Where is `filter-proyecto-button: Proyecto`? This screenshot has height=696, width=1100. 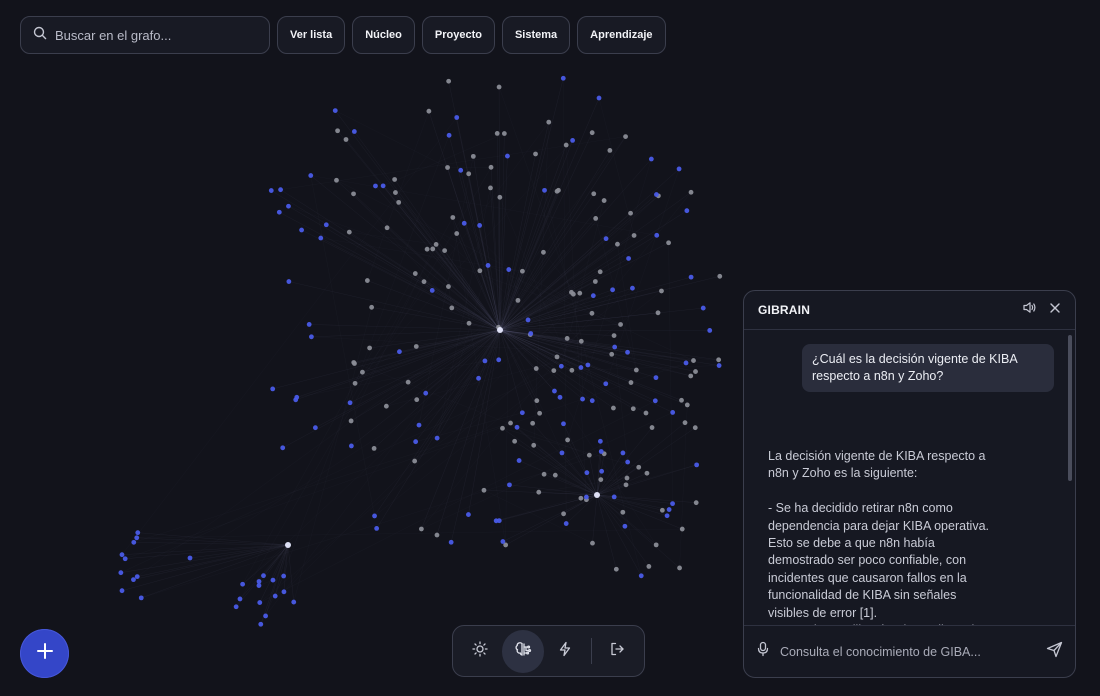 filter-proyecto-button: Proyecto is located at coordinates (458, 35).